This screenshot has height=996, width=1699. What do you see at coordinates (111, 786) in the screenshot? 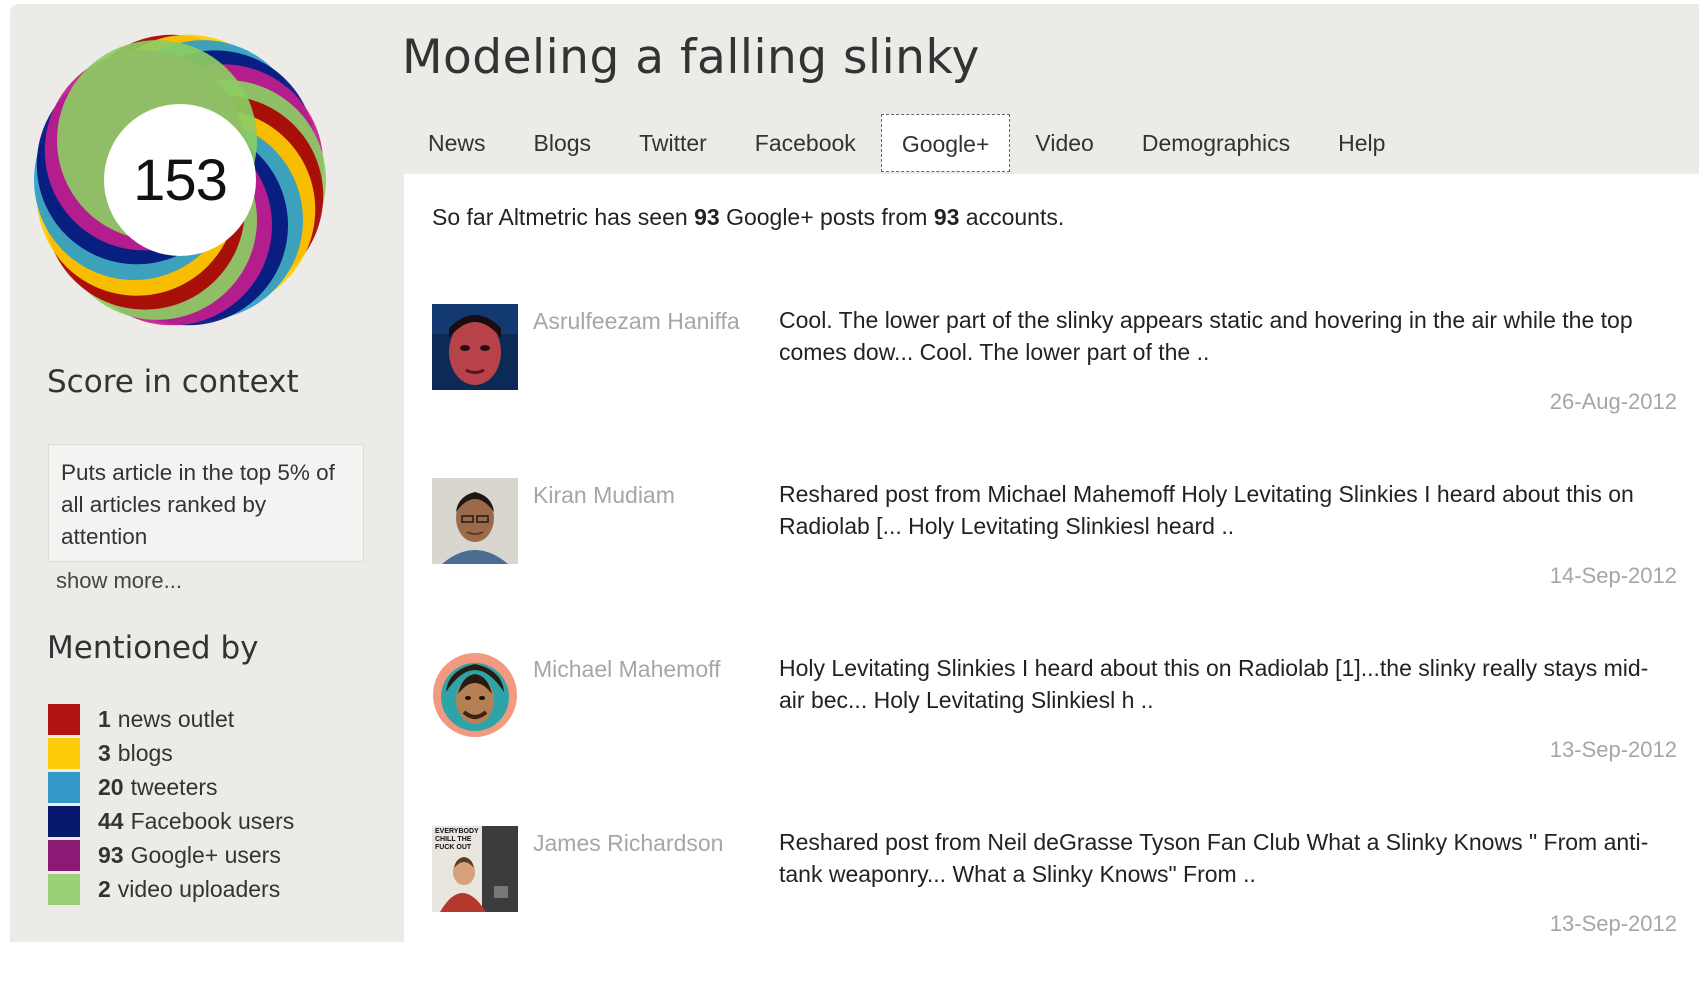
I see `mention-count: 20` at bounding box center [111, 786].